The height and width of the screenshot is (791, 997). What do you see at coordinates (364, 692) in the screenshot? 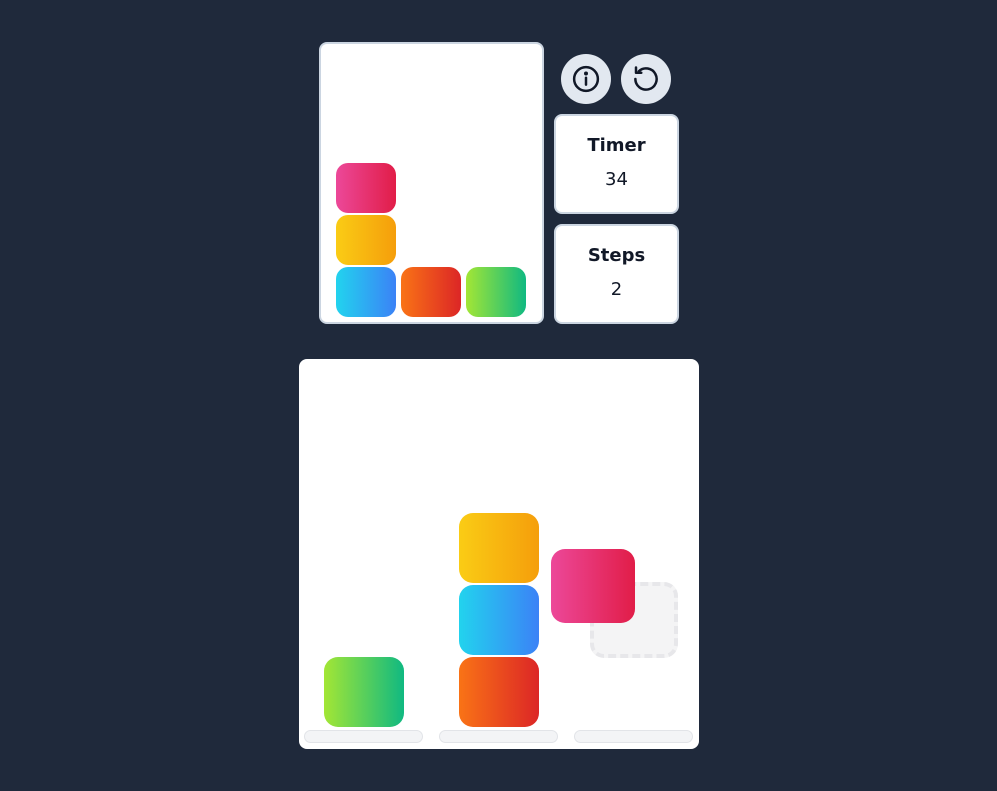
I see `board-block-green` at bounding box center [364, 692].